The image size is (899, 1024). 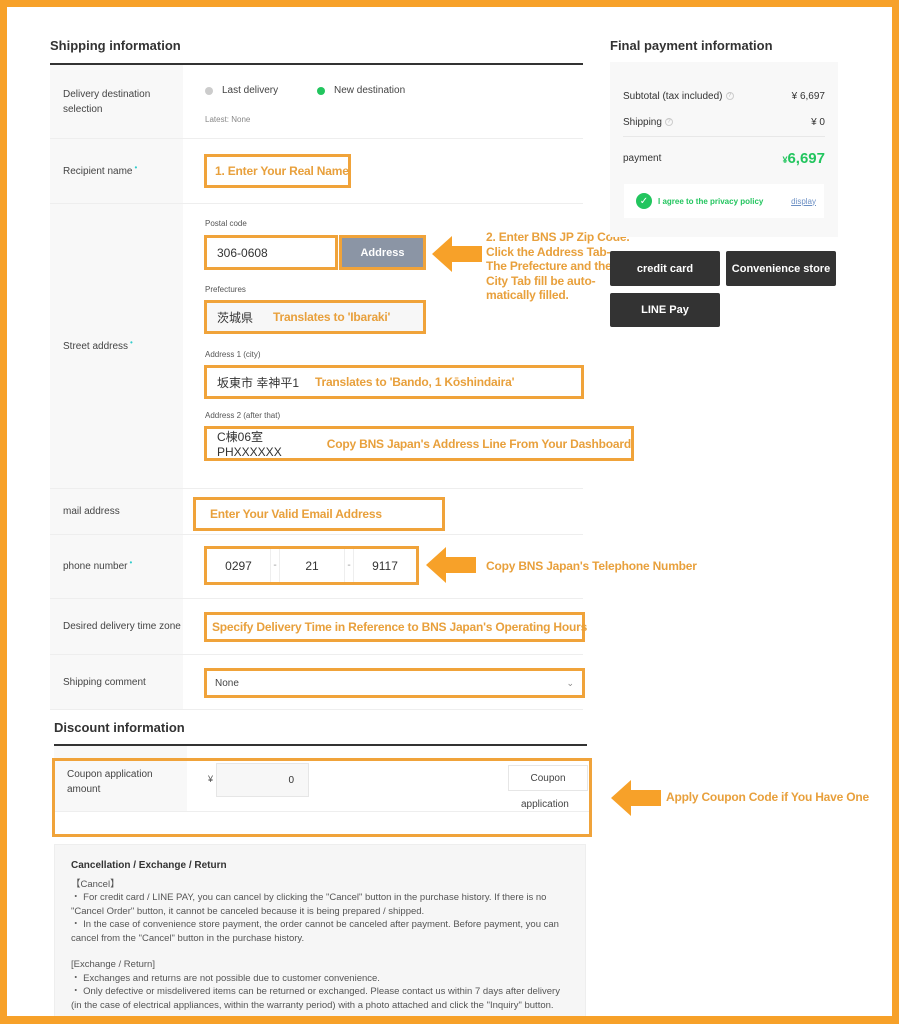 I want to click on payment-total-row: payment ¥6,697, so click(x=724, y=158).